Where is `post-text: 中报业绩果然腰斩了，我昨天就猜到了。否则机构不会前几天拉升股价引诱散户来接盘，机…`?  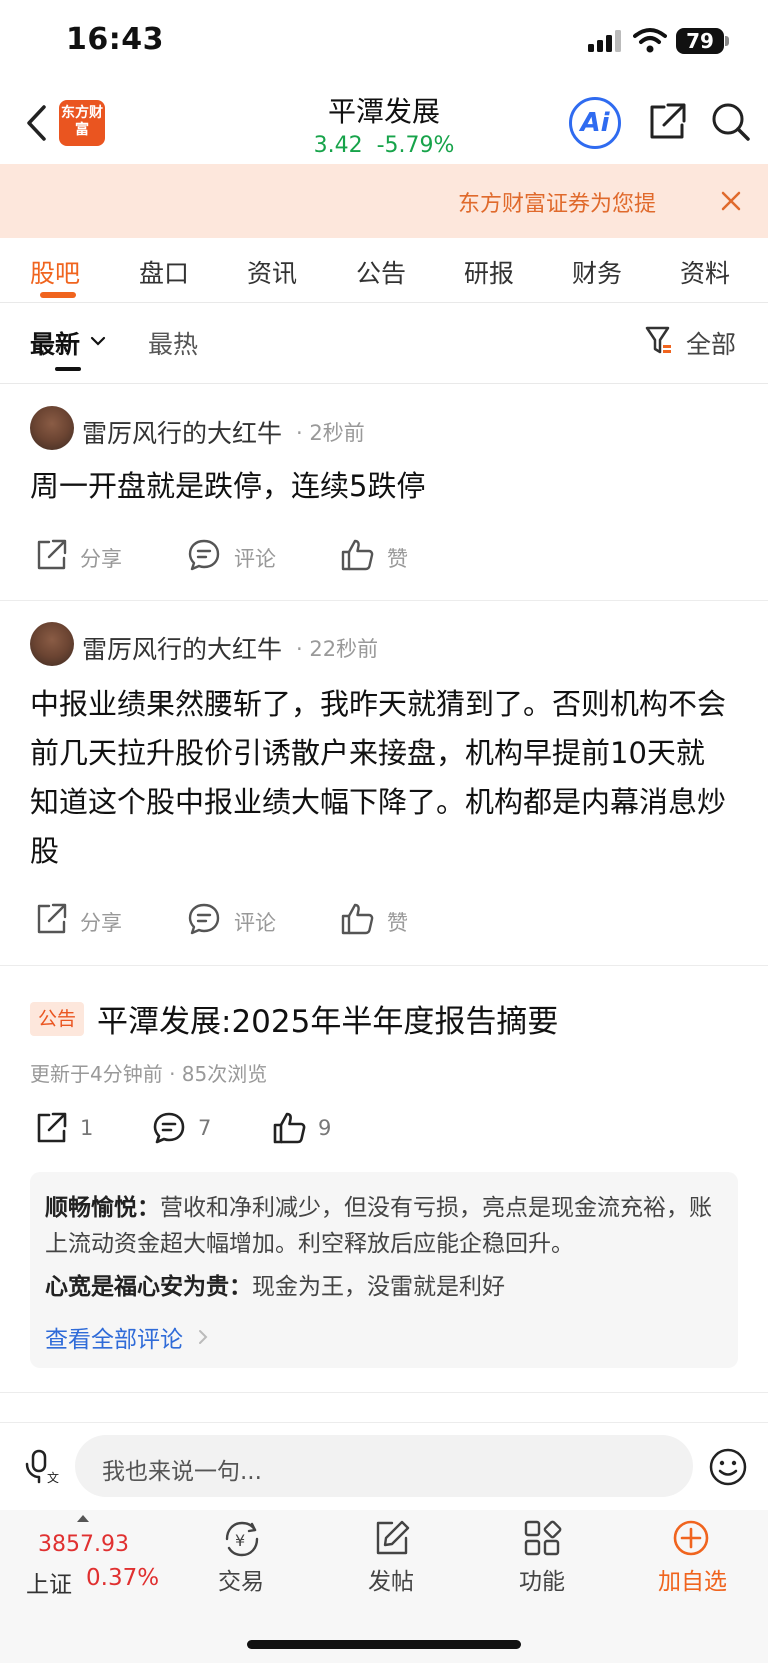 post-text: 中报业绩果然腰斩了，我昨天就猜到了。否则机构不会前几天拉升股价引诱散户来接盘，机… is located at coordinates (380, 778).